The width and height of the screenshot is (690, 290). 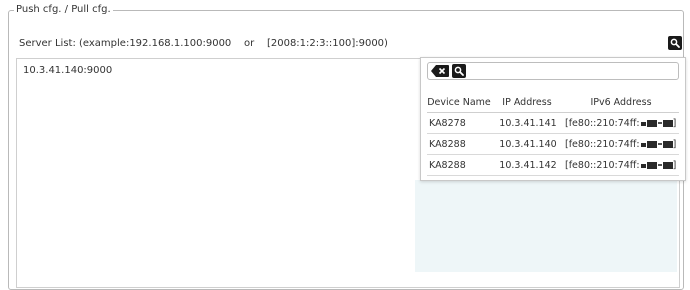 What do you see at coordinates (527, 144) in the screenshot?
I see `cell-ip-address: 10.3.41.140` at bounding box center [527, 144].